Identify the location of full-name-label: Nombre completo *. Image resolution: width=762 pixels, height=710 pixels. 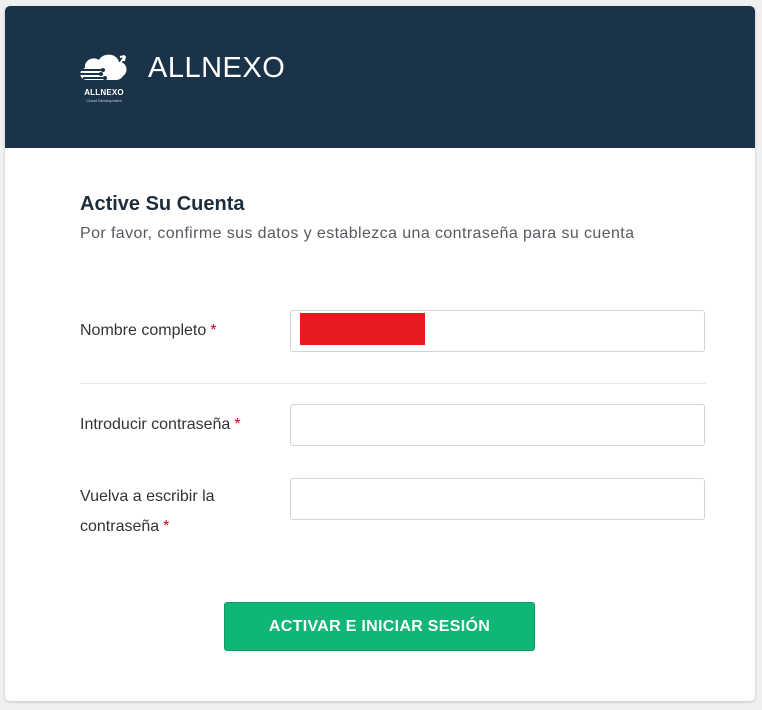
(148, 331).